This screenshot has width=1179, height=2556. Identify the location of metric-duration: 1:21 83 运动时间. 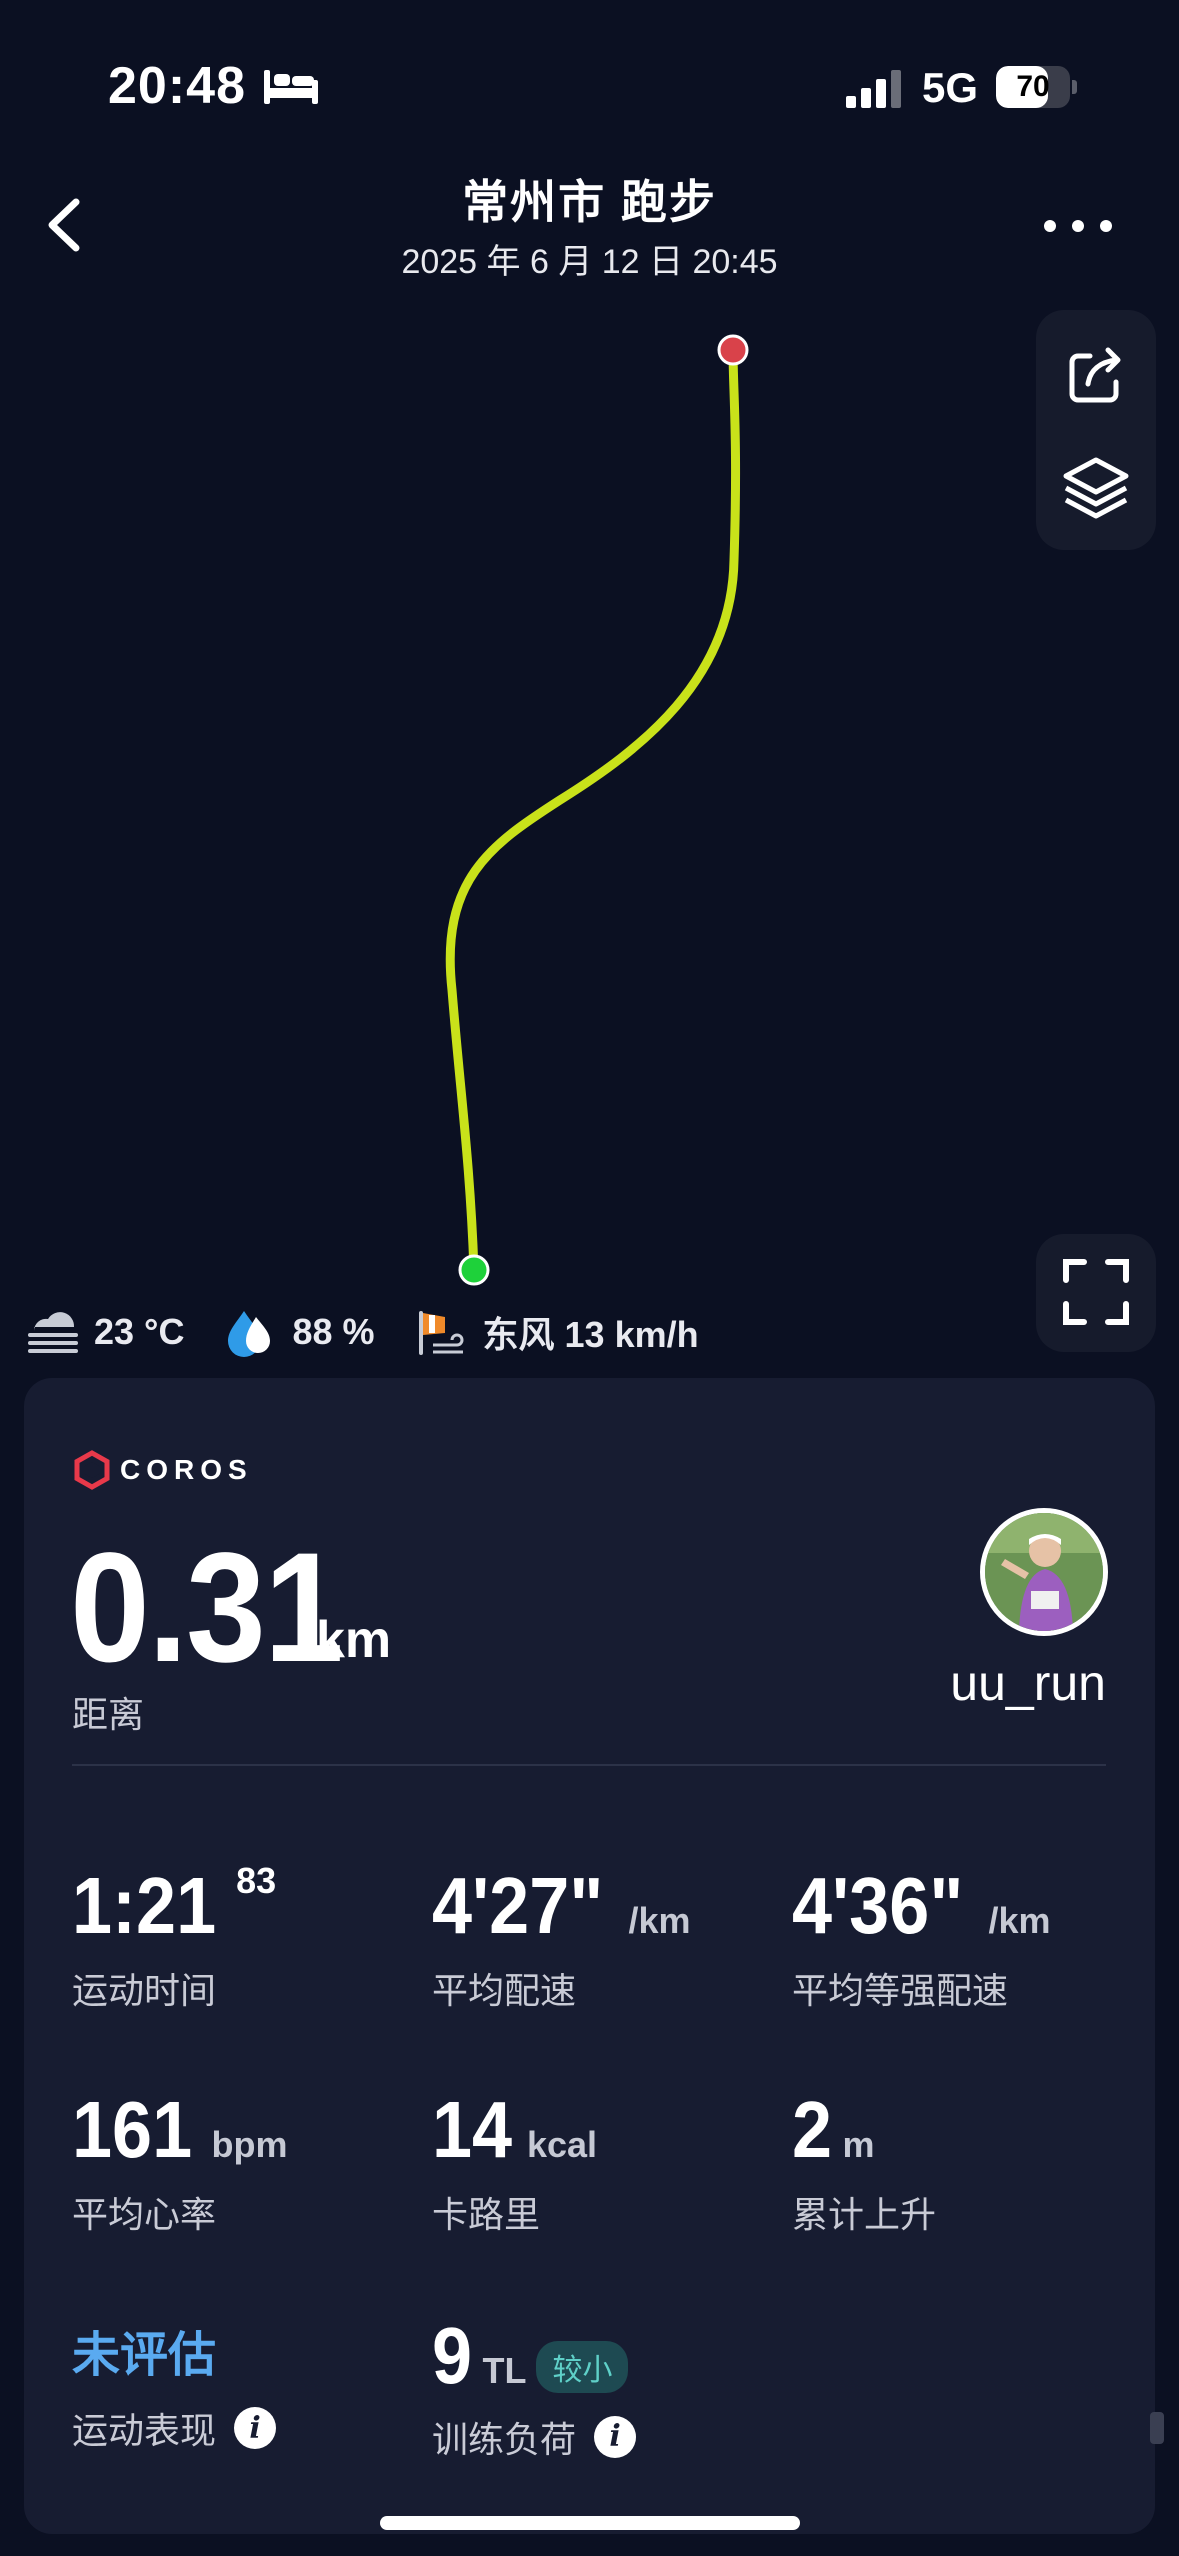
(174, 1937).